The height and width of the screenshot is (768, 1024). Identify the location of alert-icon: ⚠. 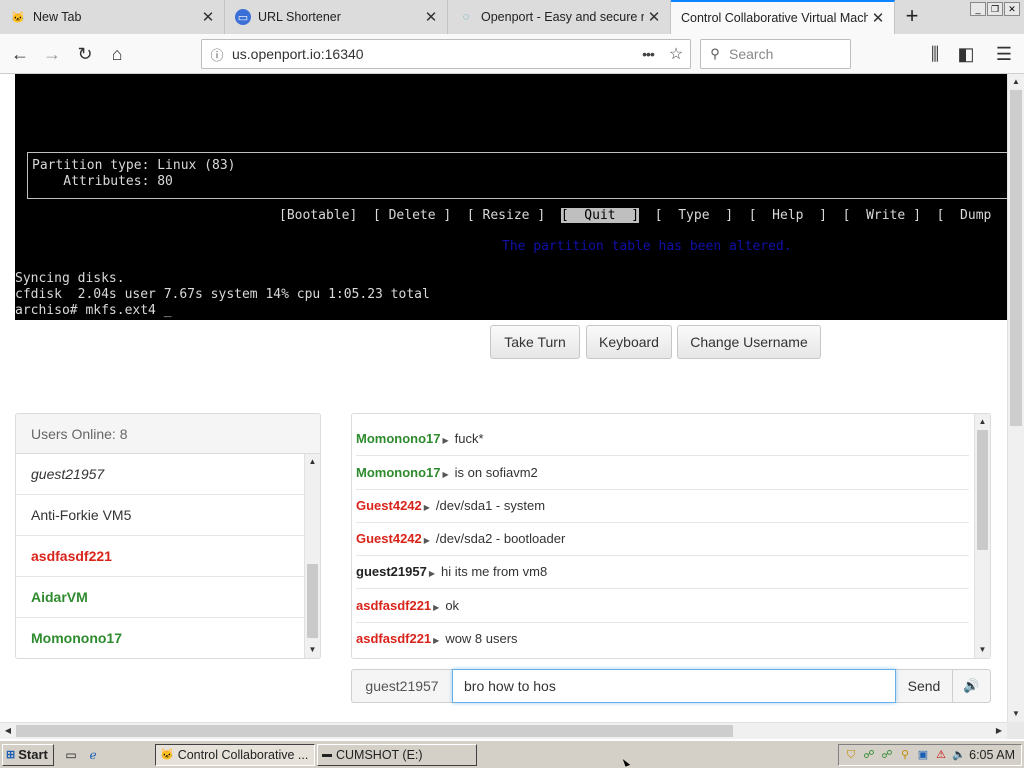
(941, 755).